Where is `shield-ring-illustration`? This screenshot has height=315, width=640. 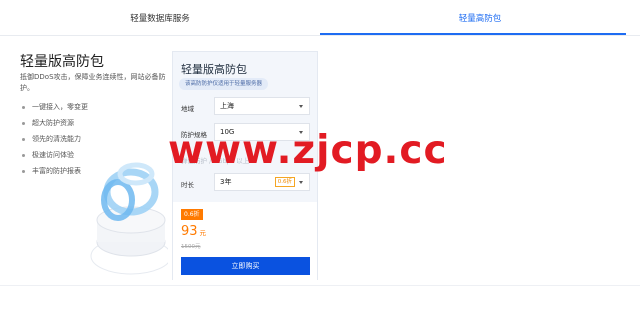 shield-ring-illustration is located at coordinates (129, 218).